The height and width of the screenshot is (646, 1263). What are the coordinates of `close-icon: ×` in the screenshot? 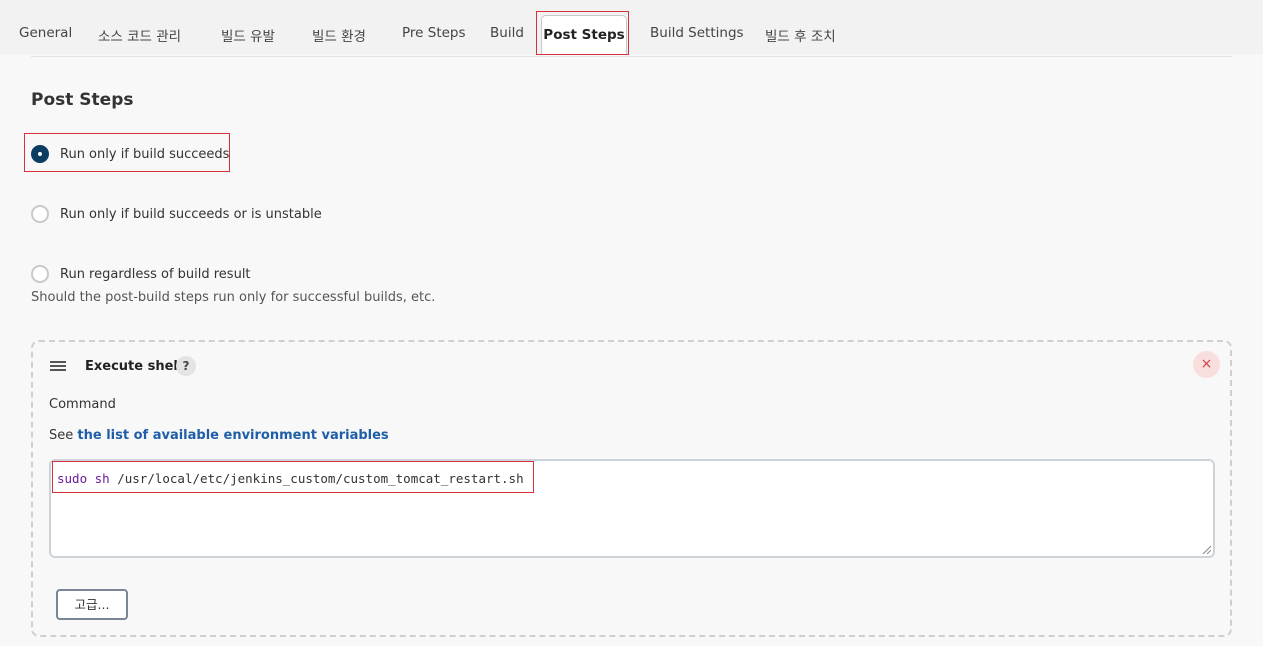 It's located at (1206, 364).